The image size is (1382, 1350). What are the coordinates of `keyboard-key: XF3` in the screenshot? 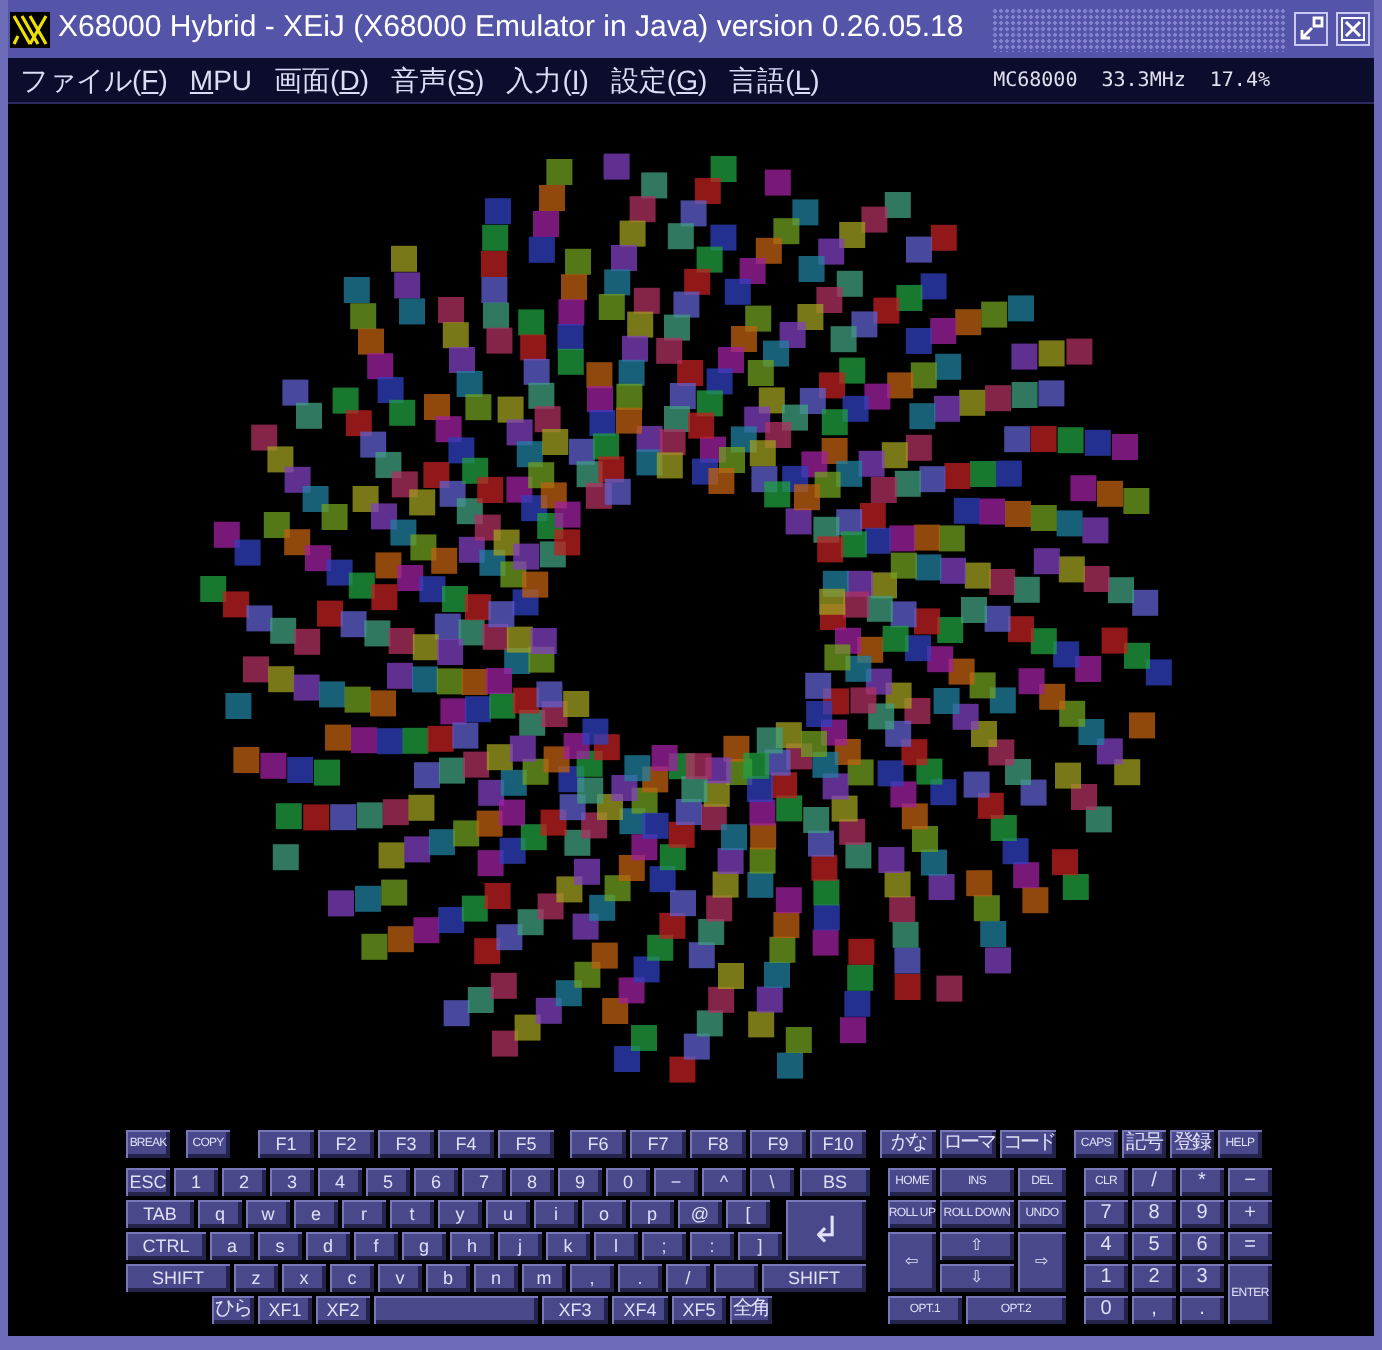 It's located at (575, 1310).